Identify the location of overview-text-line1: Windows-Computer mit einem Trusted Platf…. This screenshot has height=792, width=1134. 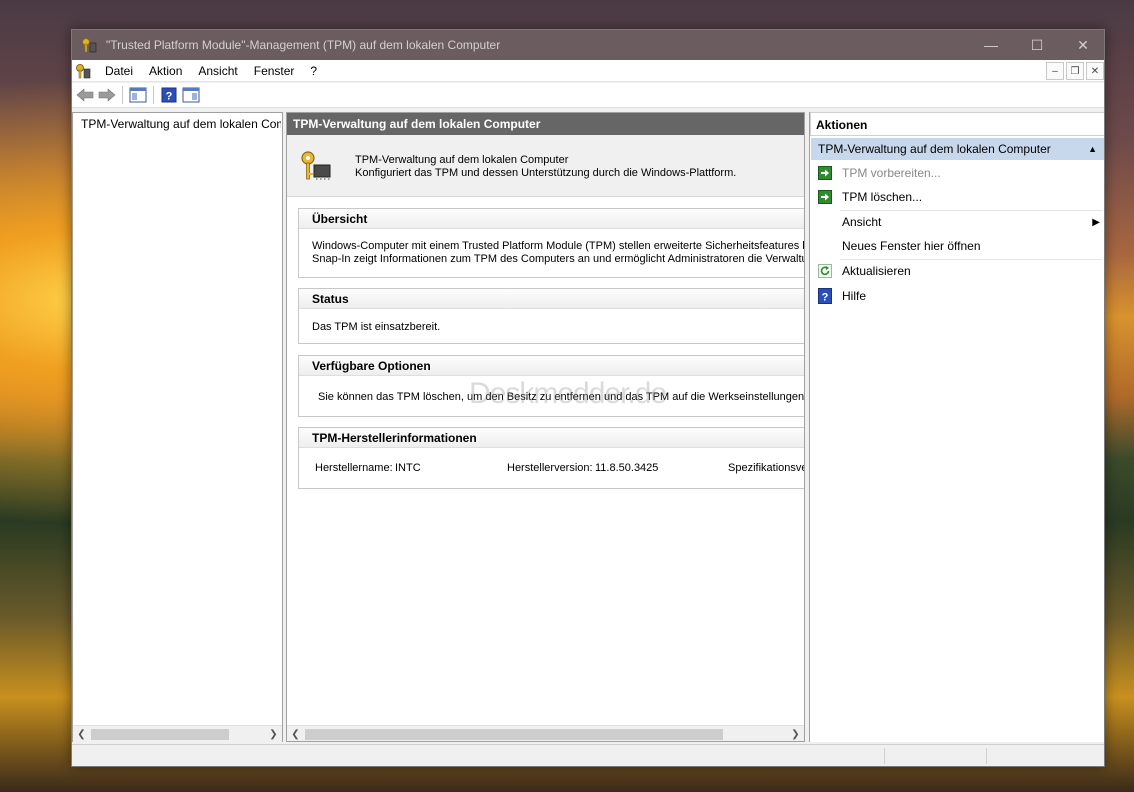
(558, 246).